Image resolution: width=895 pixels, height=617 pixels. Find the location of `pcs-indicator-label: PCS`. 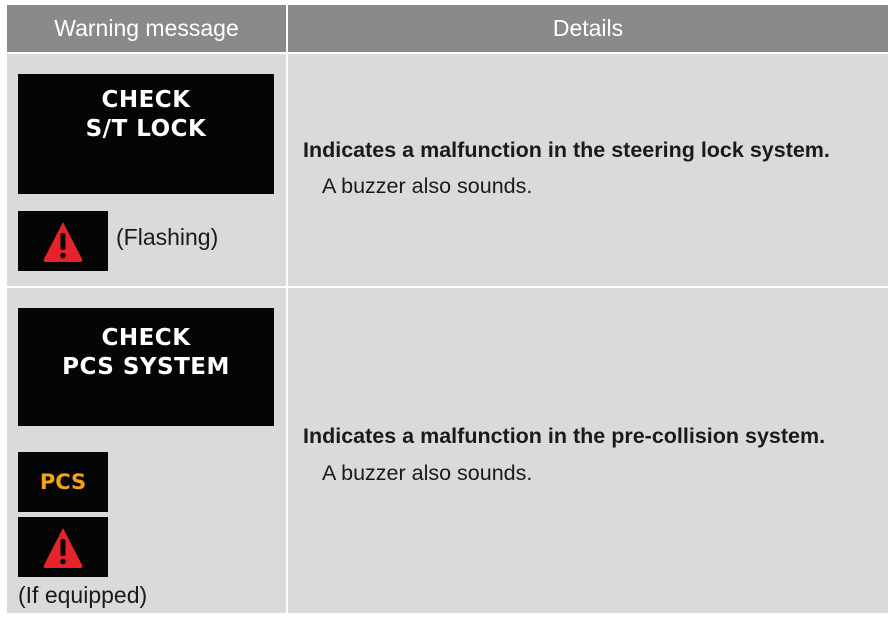

pcs-indicator-label: PCS is located at coordinates (63, 482).